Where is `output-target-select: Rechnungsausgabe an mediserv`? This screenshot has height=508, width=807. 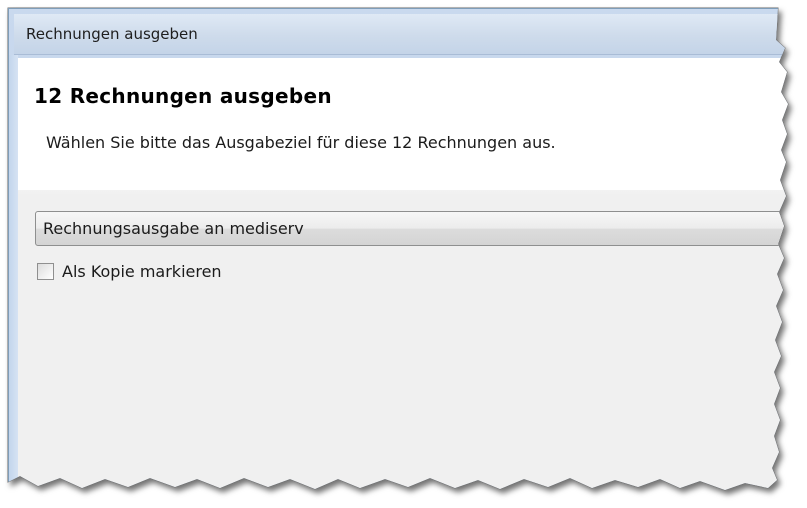 output-target-select: Rechnungsausgabe an mediserv is located at coordinates (421, 228).